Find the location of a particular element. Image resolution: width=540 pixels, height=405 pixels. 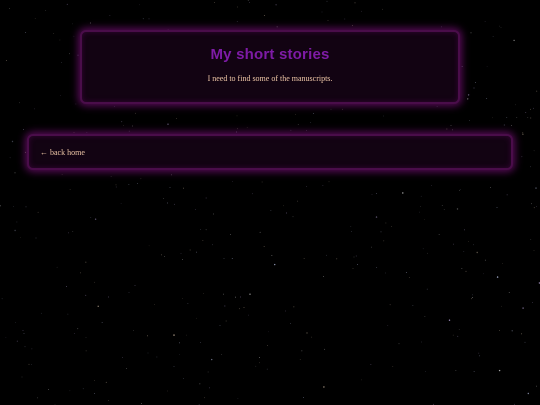

nav-panel: ← back home is located at coordinates (270, 152).